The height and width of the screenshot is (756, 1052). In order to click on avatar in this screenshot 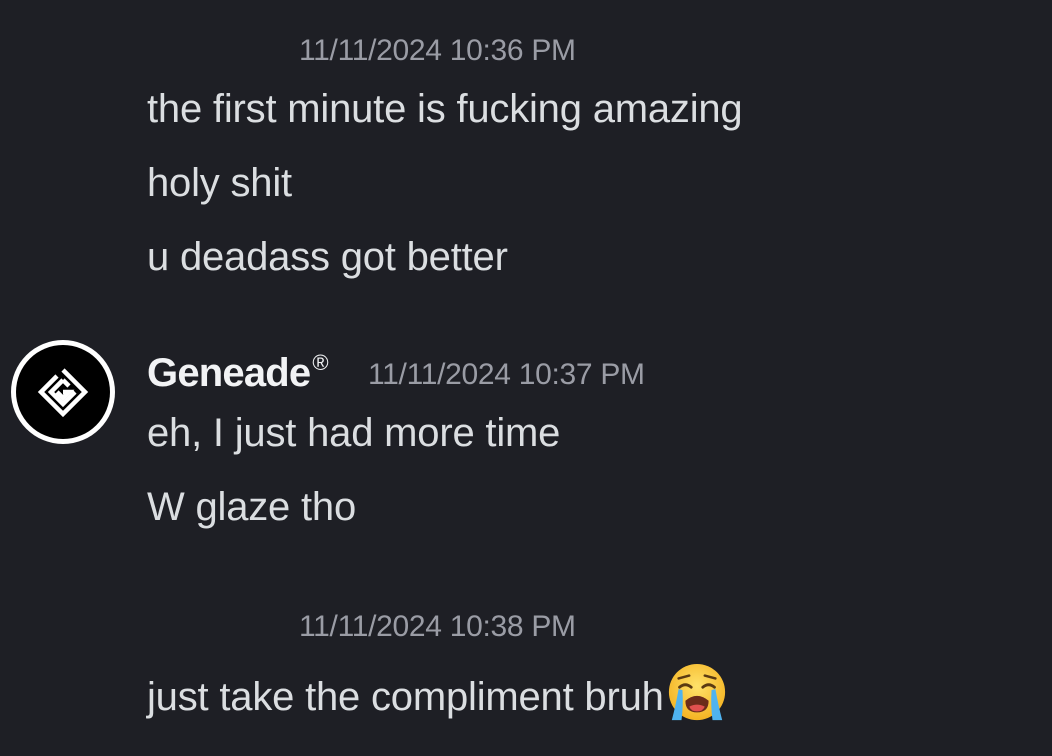, I will do `click(63, 392)`.